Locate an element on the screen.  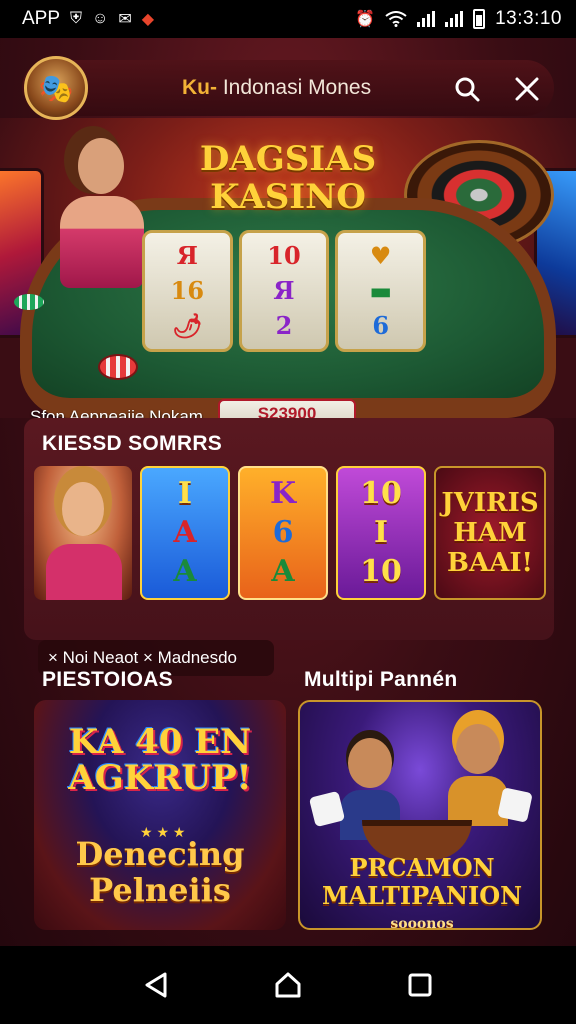
game-tile-live-dealer is located at coordinates (83, 533).